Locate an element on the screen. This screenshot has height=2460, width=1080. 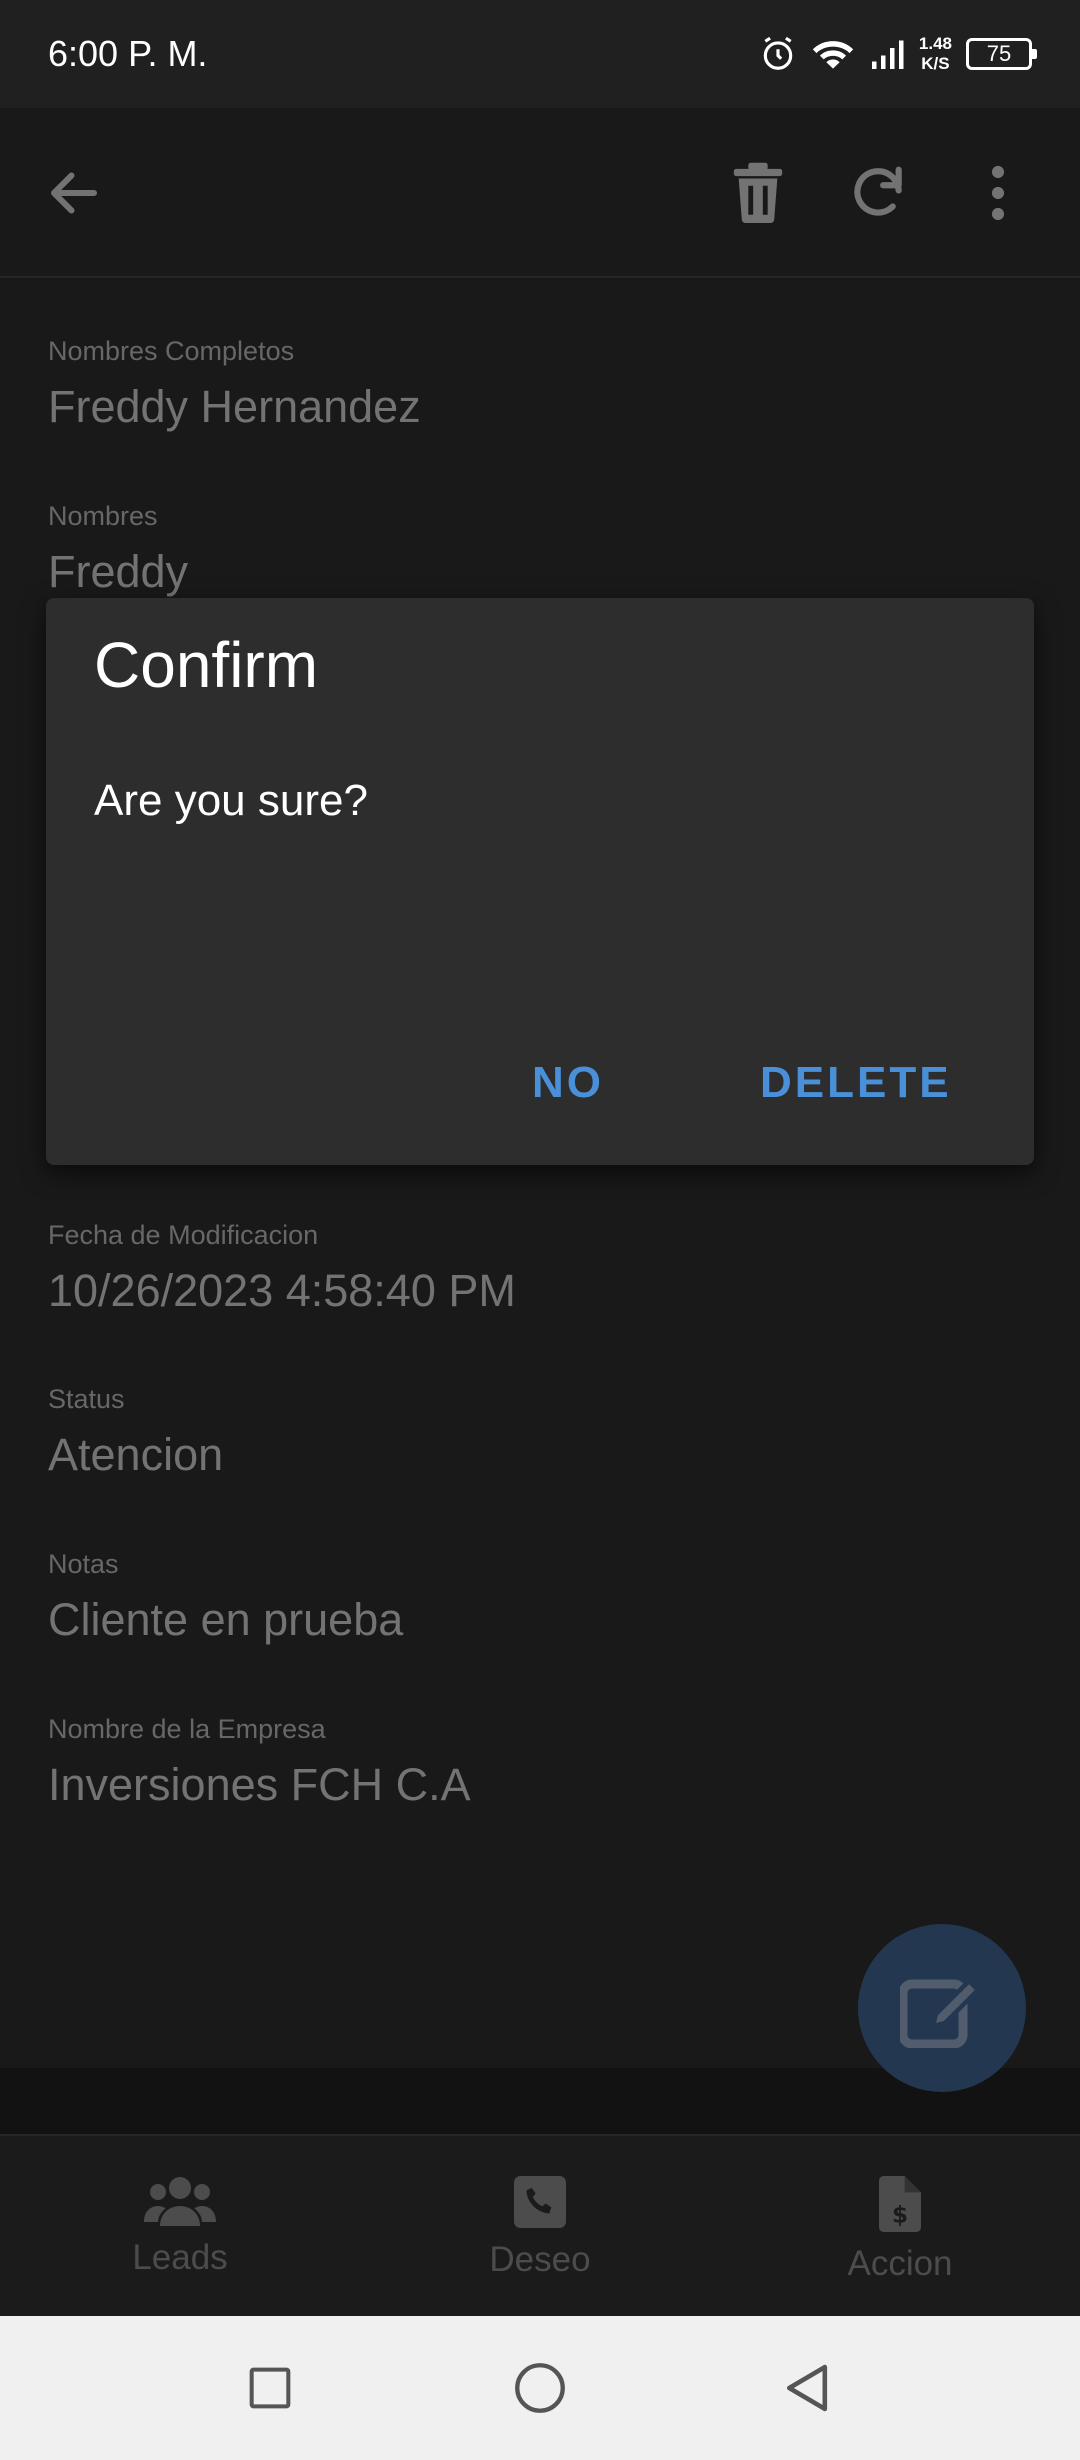
alarm-icon is located at coordinates (778, 53).